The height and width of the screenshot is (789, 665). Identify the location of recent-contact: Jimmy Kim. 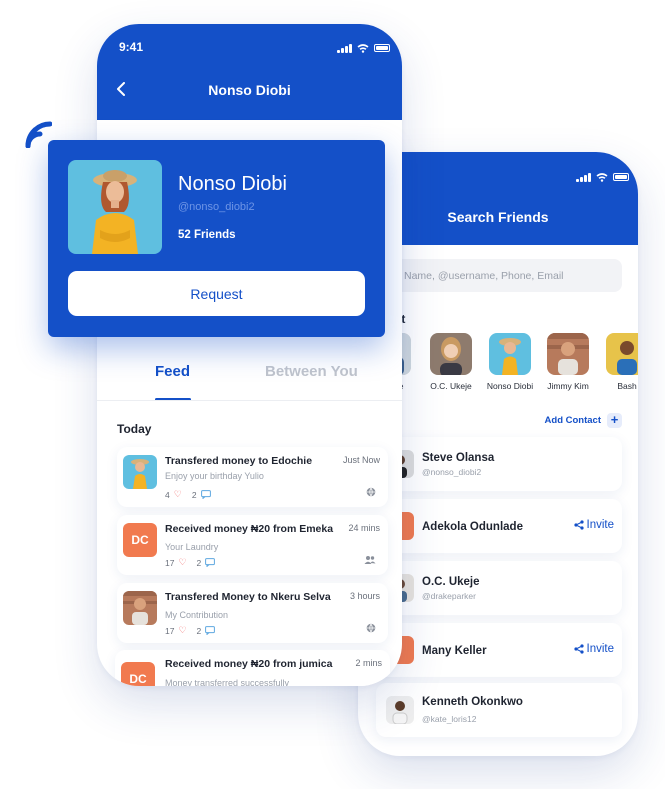
(568, 362).